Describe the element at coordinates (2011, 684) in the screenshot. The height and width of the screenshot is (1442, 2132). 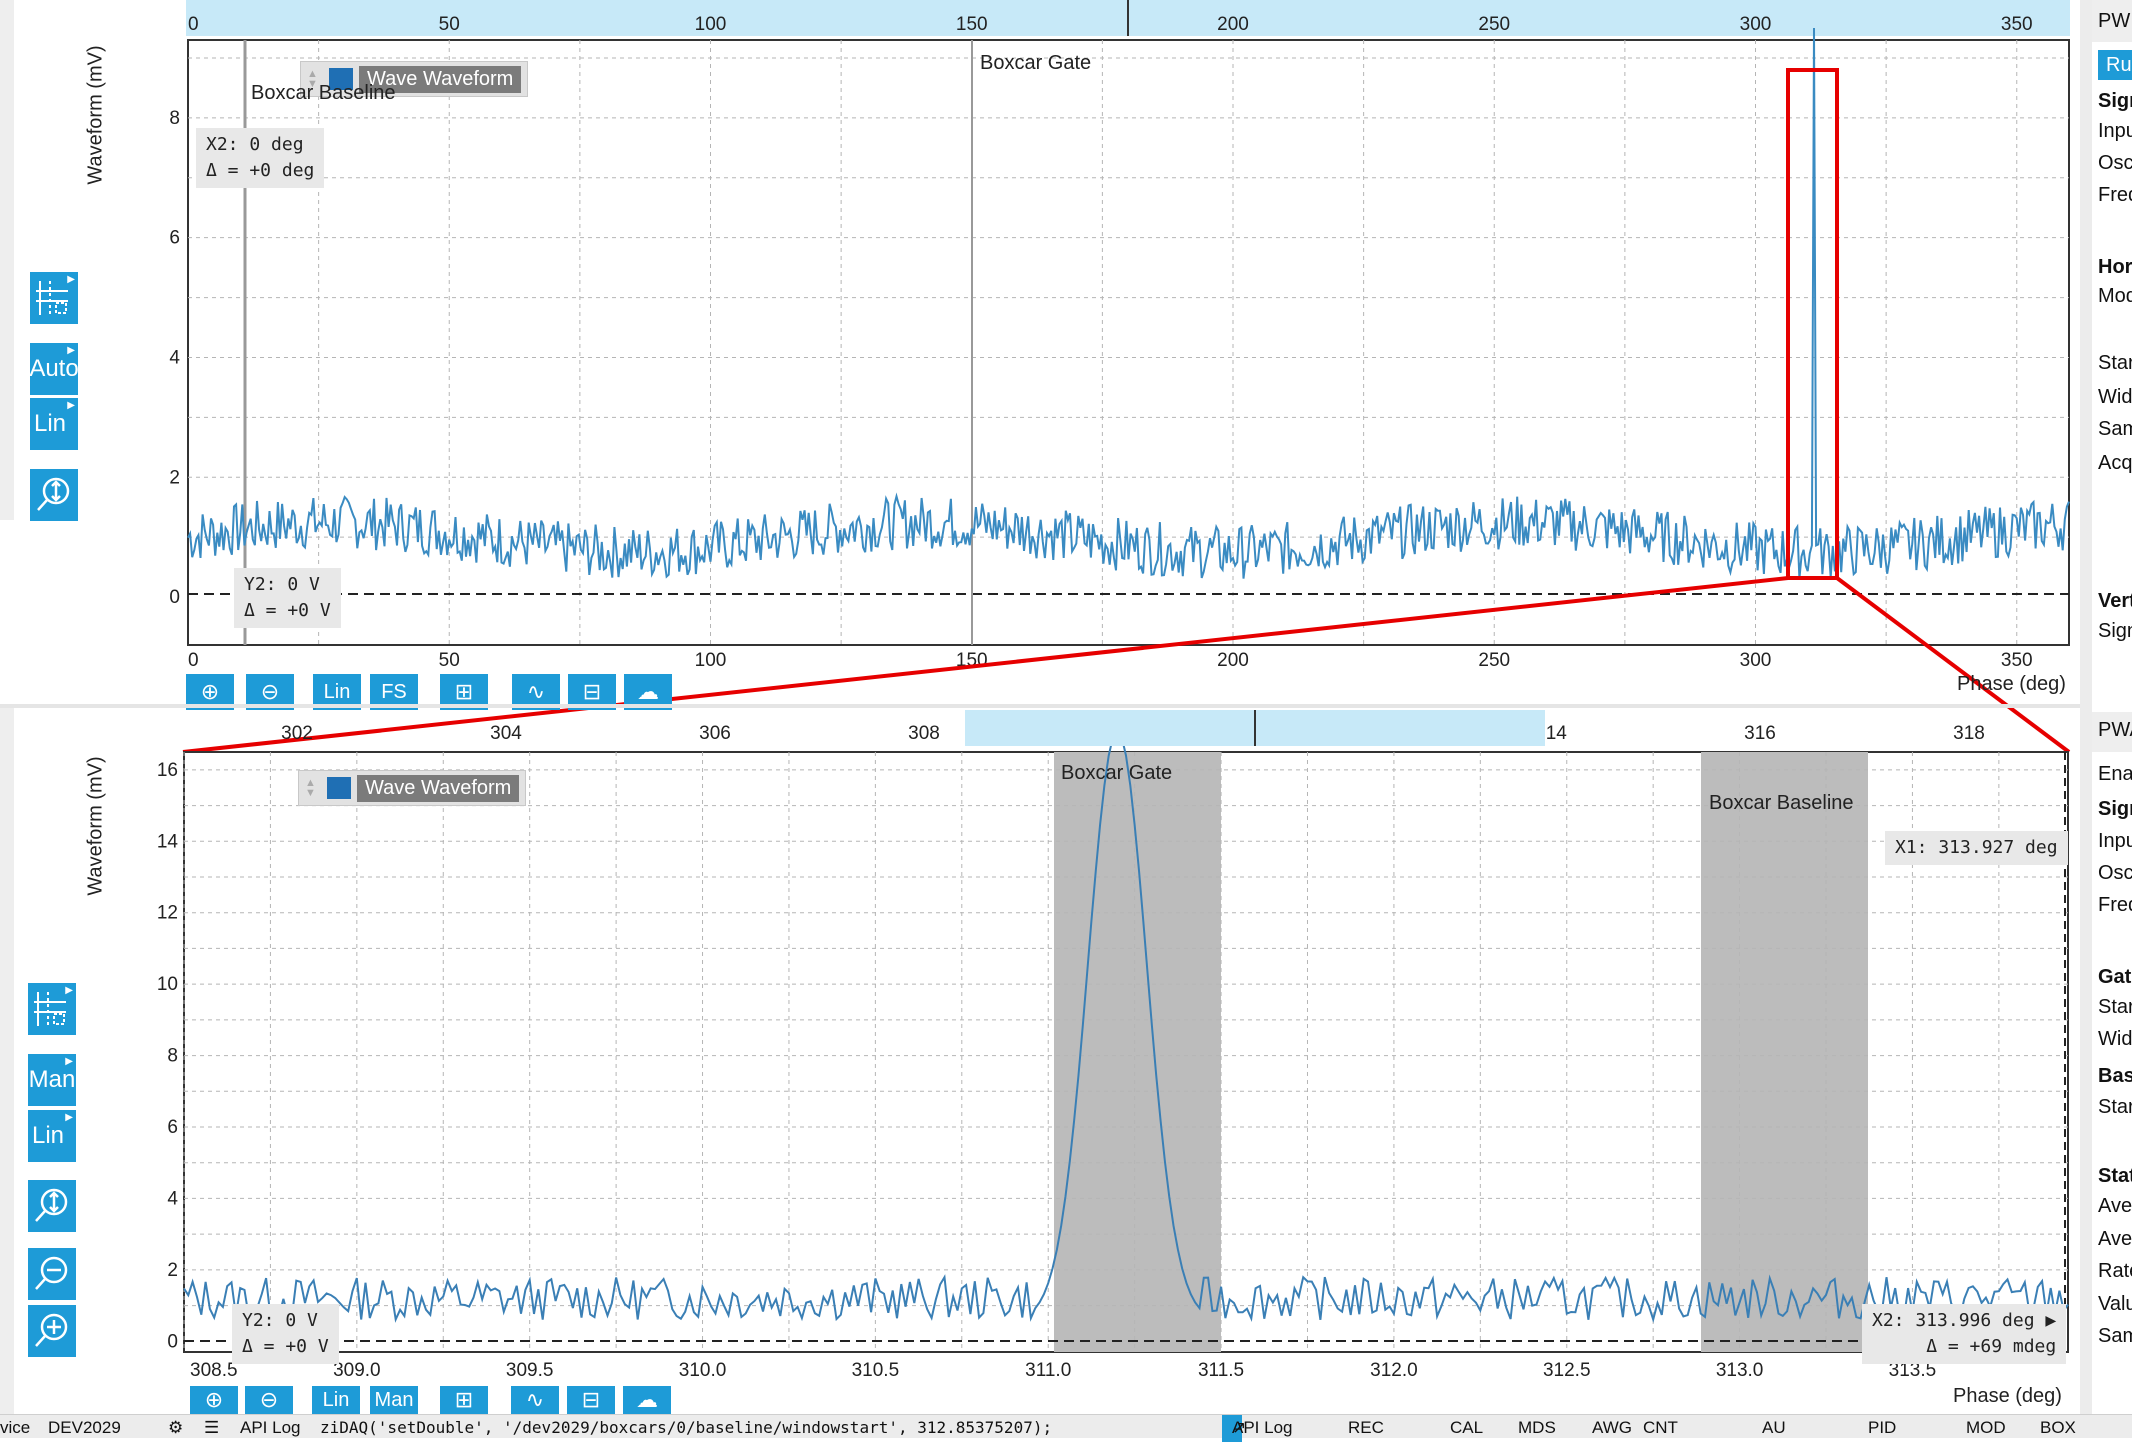
I see `top-x-axis-label: Phase (deg)` at that location.